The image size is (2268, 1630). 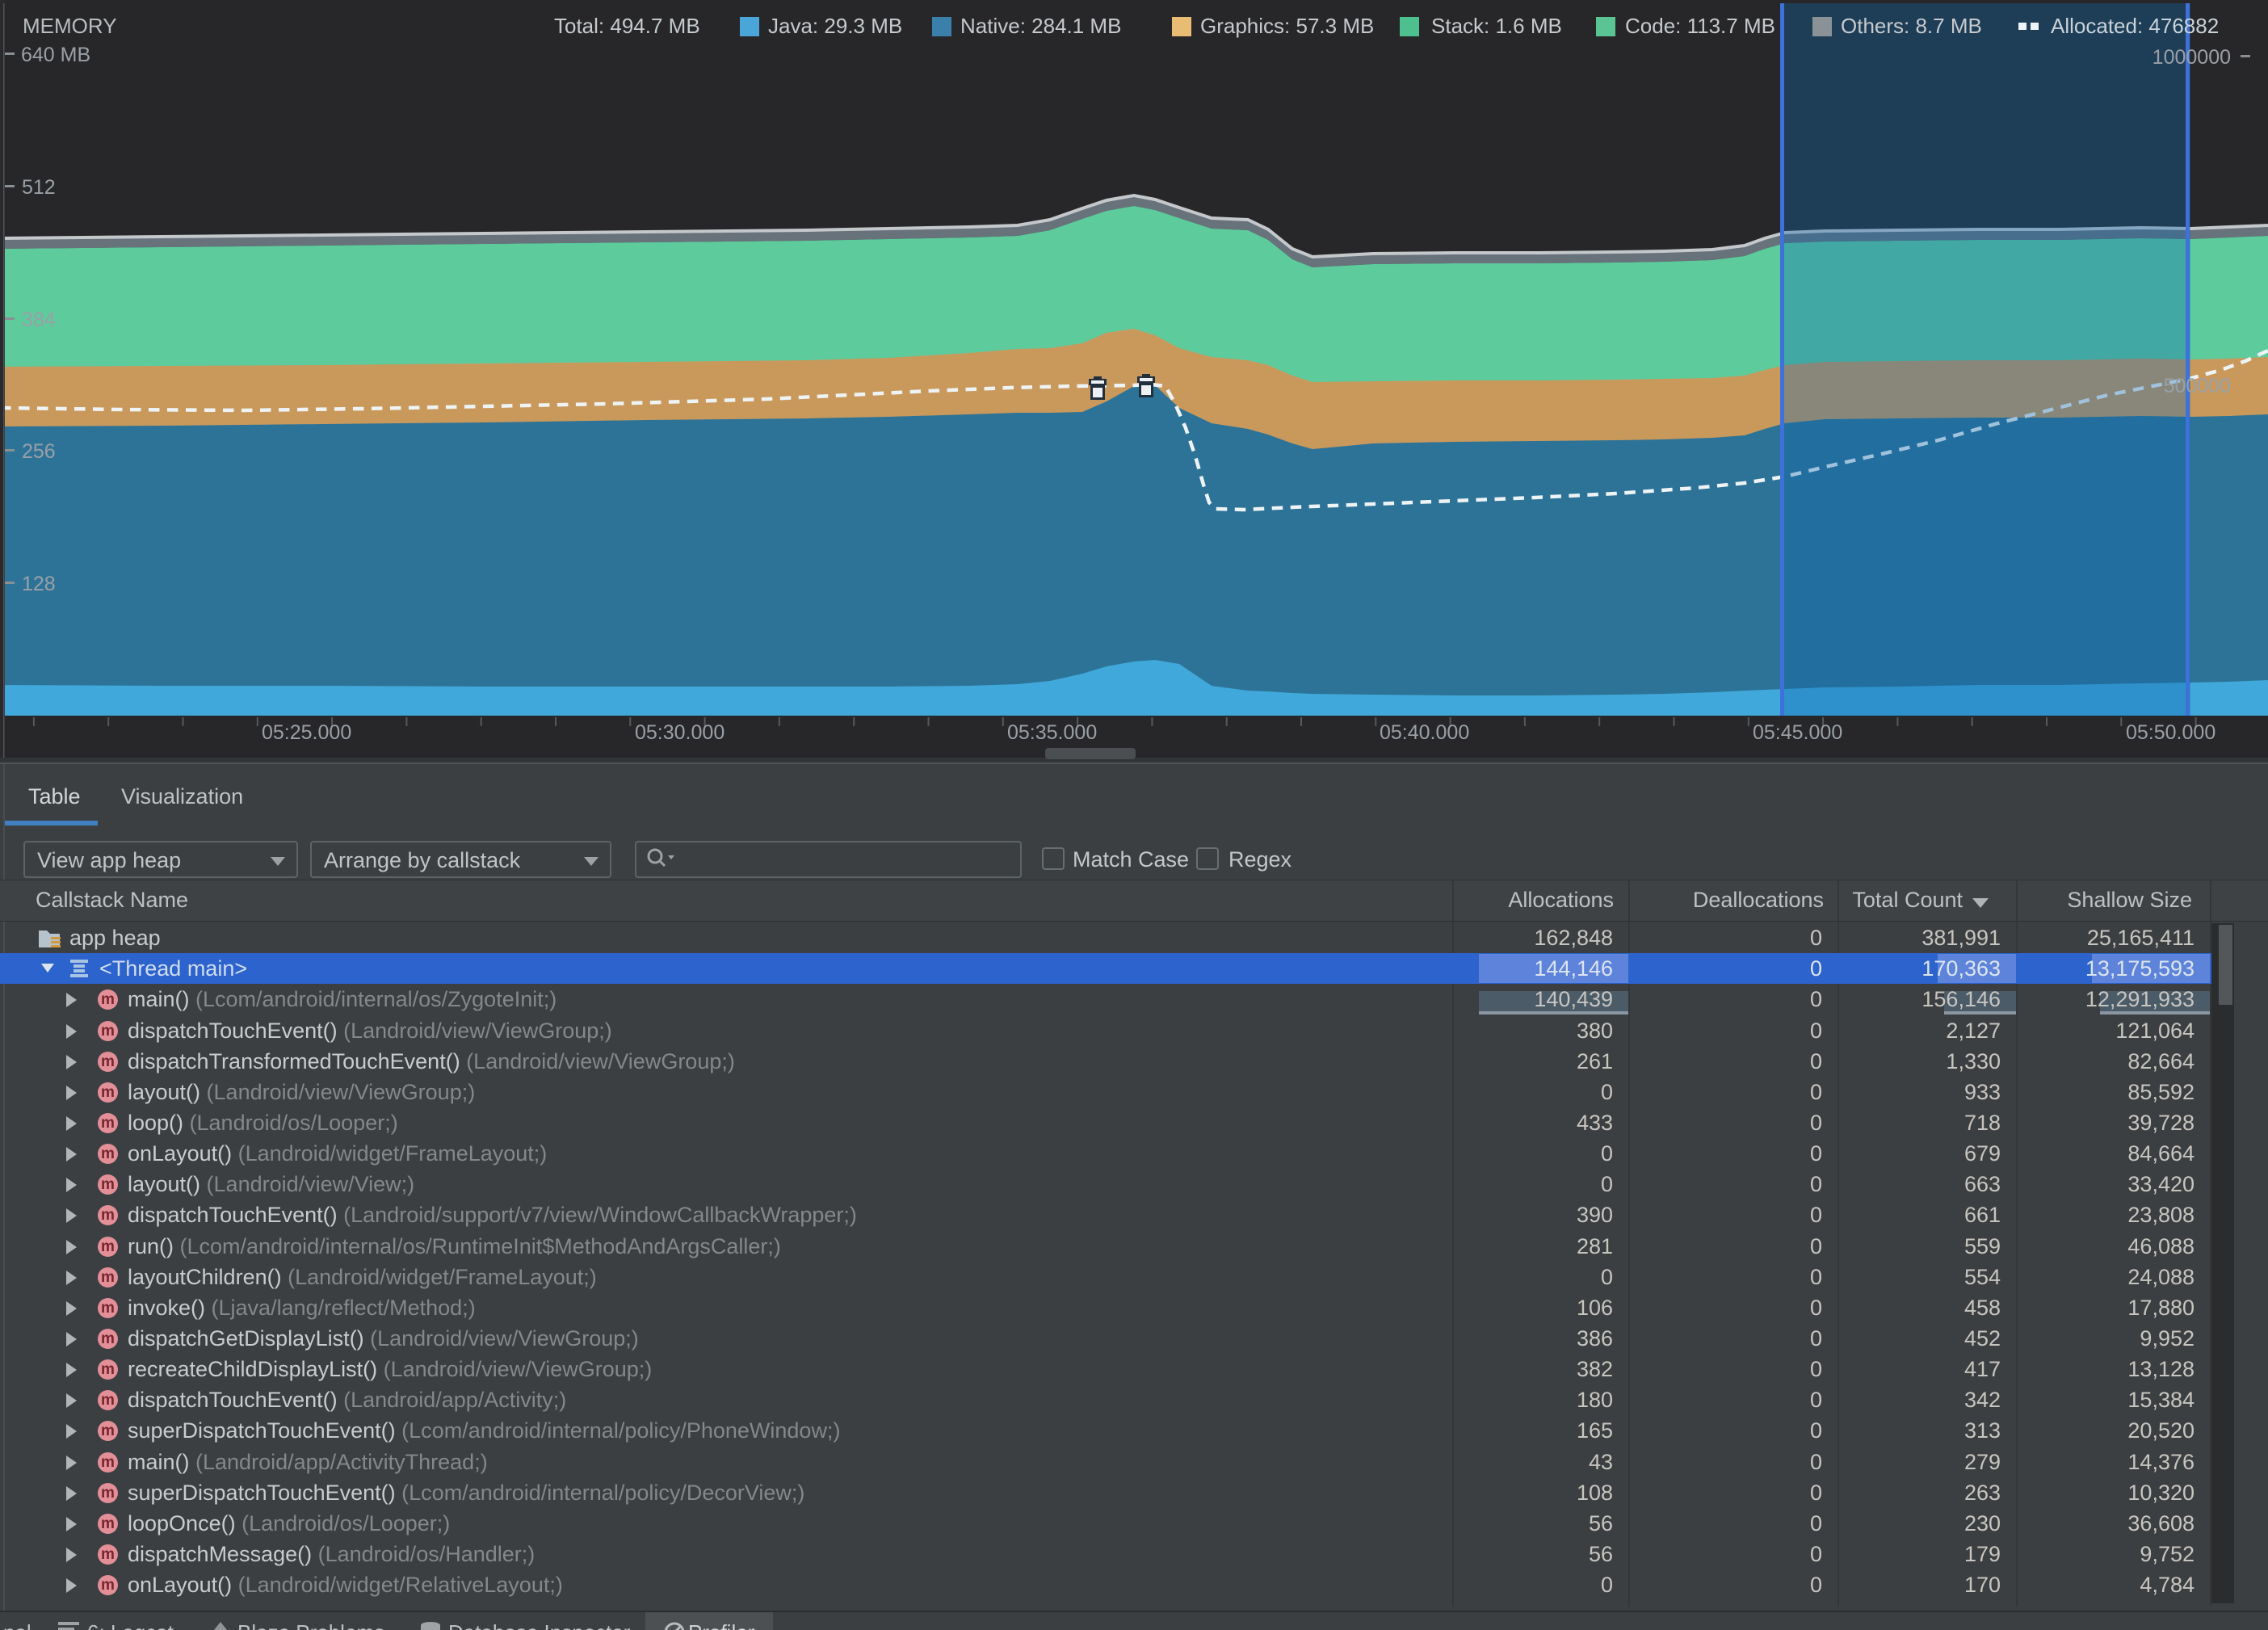 What do you see at coordinates (39, 320) in the screenshot?
I see `svg-text: 384` at bounding box center [39, 320].